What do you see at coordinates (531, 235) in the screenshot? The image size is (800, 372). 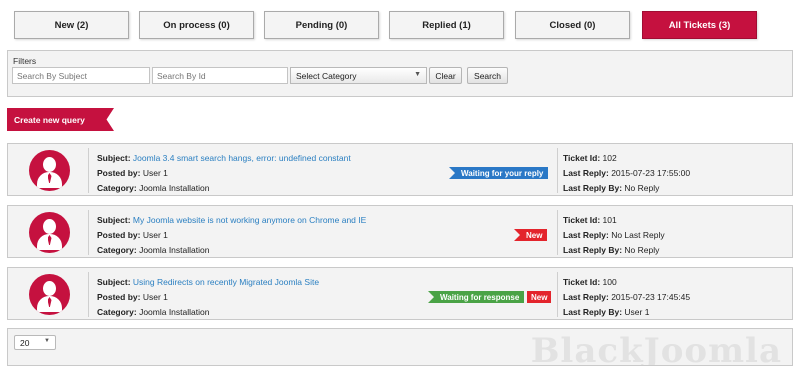 I see `status-badge: New` at bounding box center [531, 235].